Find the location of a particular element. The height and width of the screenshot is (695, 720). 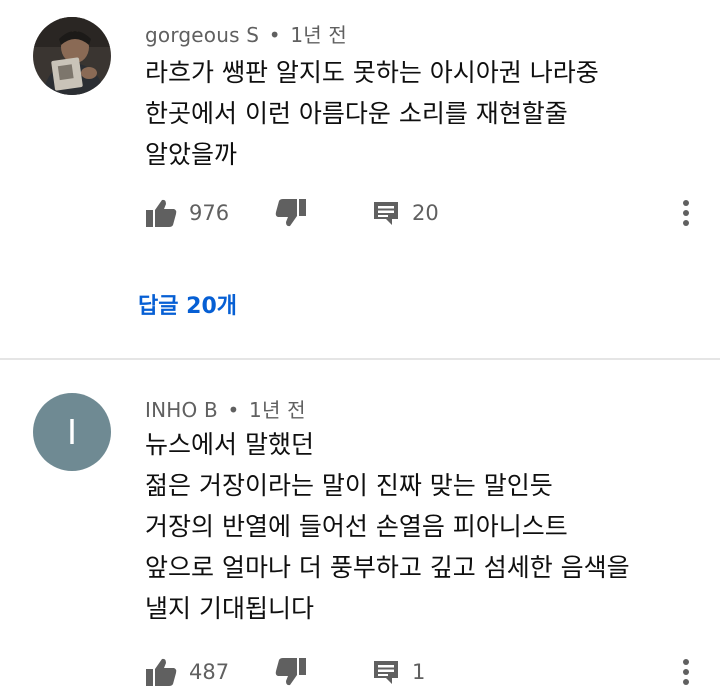

comment-line: 뉴스에서 말했던 is located at coordinates (229, 444).